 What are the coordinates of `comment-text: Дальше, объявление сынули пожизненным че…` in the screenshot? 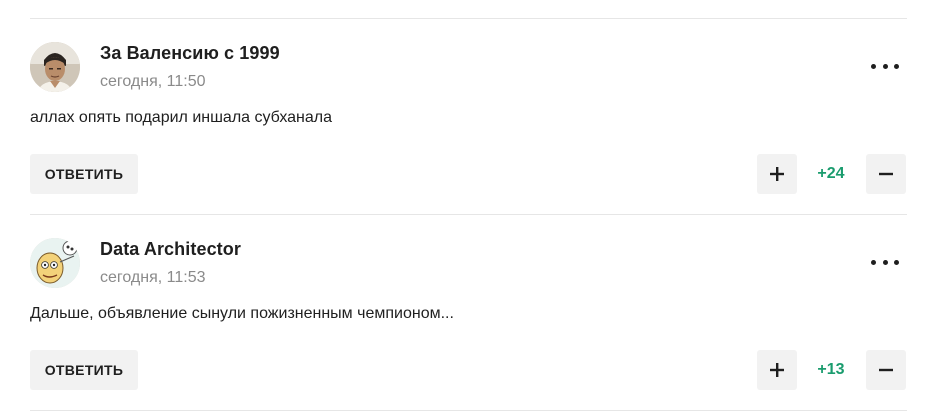 It's located at (242, 313).